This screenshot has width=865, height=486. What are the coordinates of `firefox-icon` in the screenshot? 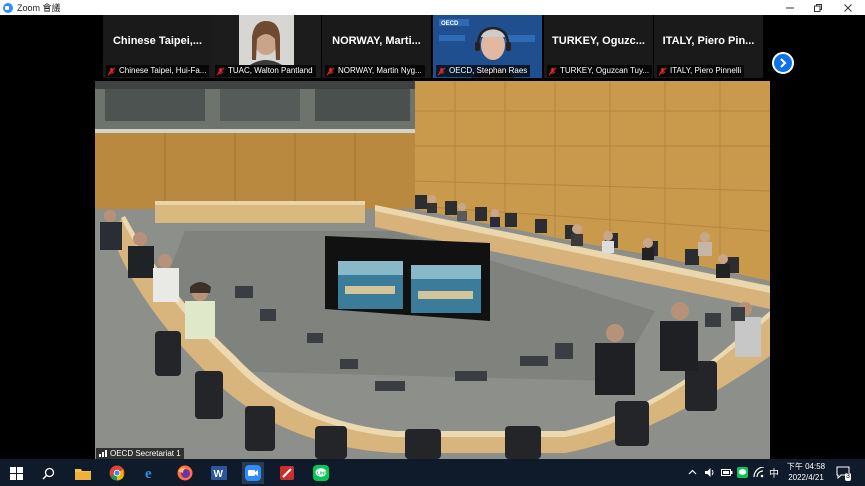 It's located at (185, 473).